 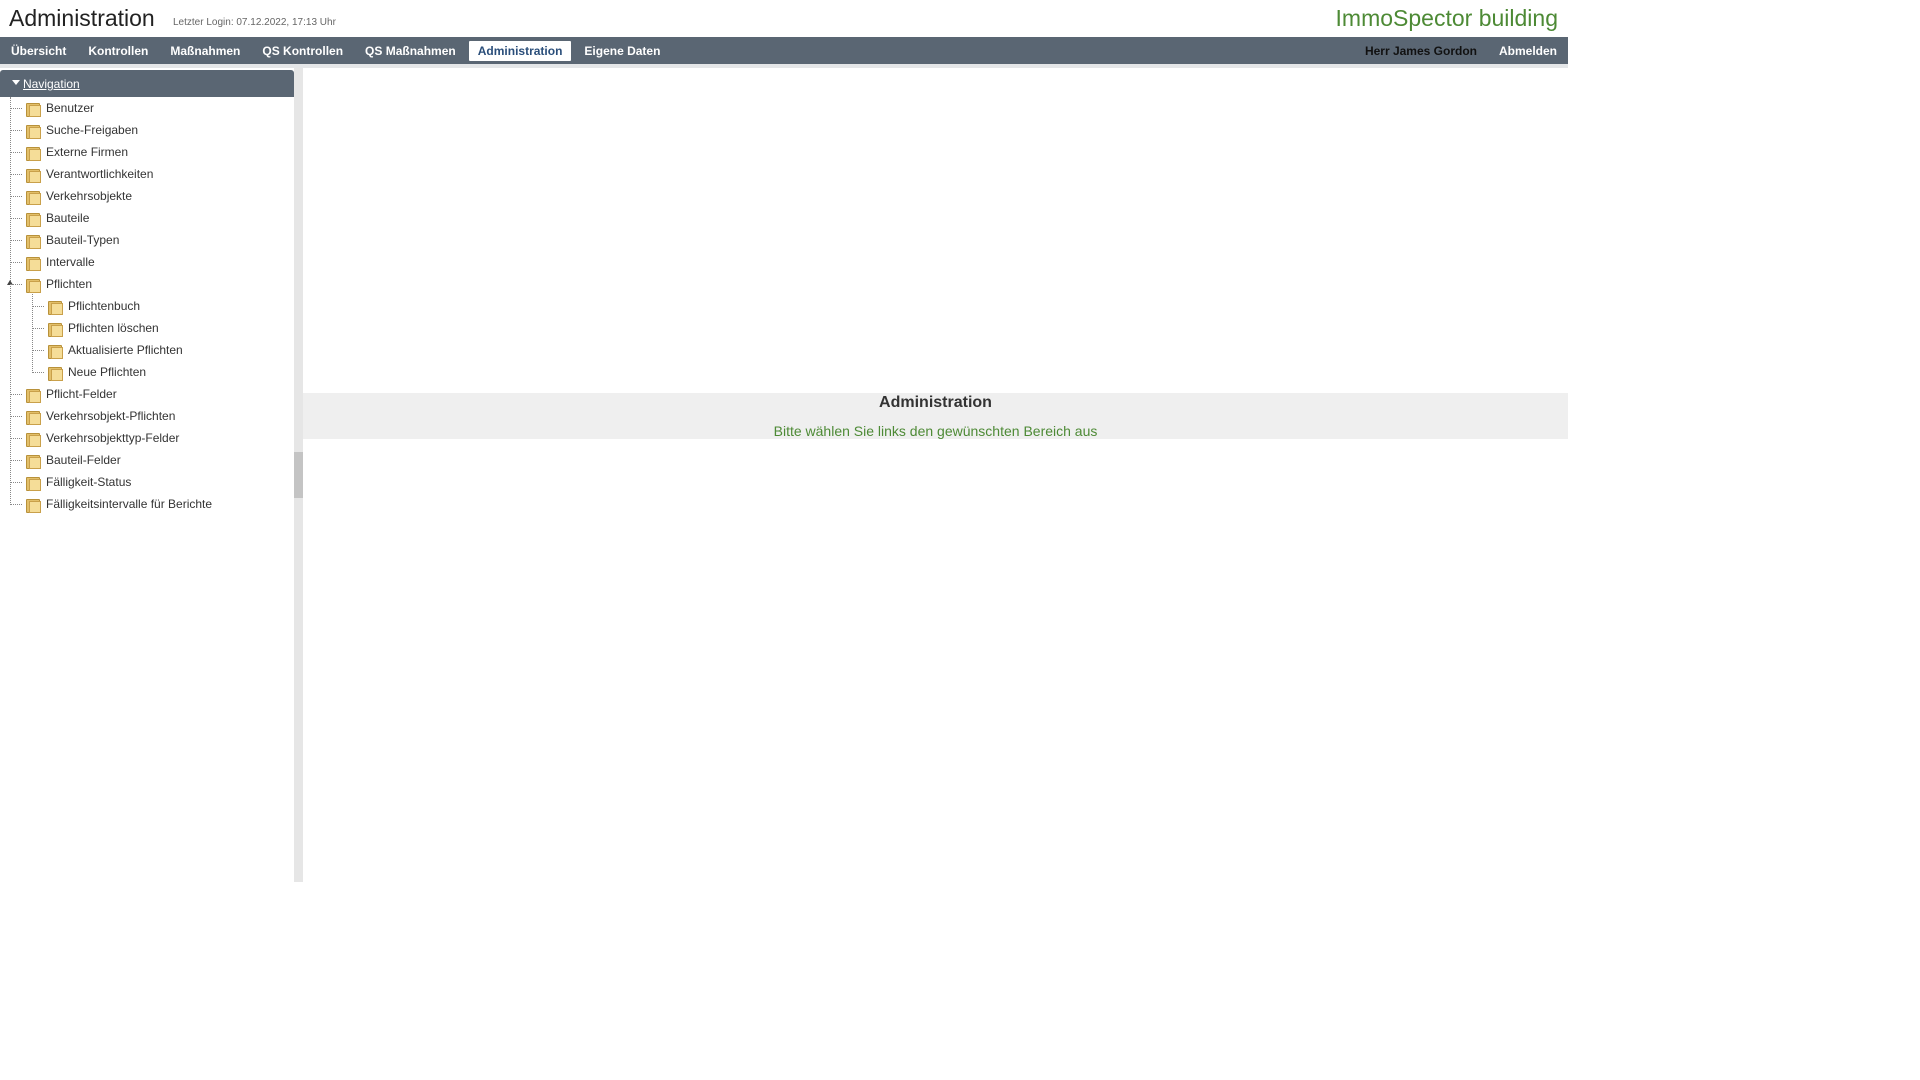 I want to click on tree-item-label: Pflichten, so click(x=69, y=284).